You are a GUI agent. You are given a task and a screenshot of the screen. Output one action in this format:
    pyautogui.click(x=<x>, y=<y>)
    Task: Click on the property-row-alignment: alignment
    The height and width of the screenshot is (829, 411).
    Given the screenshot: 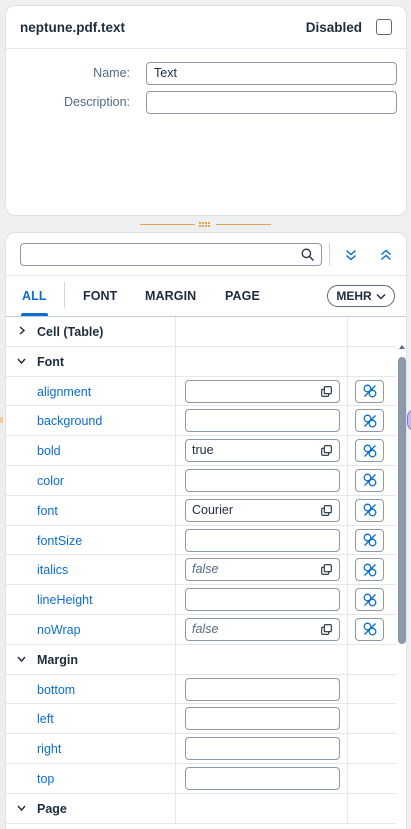 What is the action you would take?
    pyautogui.click(x=201, y=391)
    